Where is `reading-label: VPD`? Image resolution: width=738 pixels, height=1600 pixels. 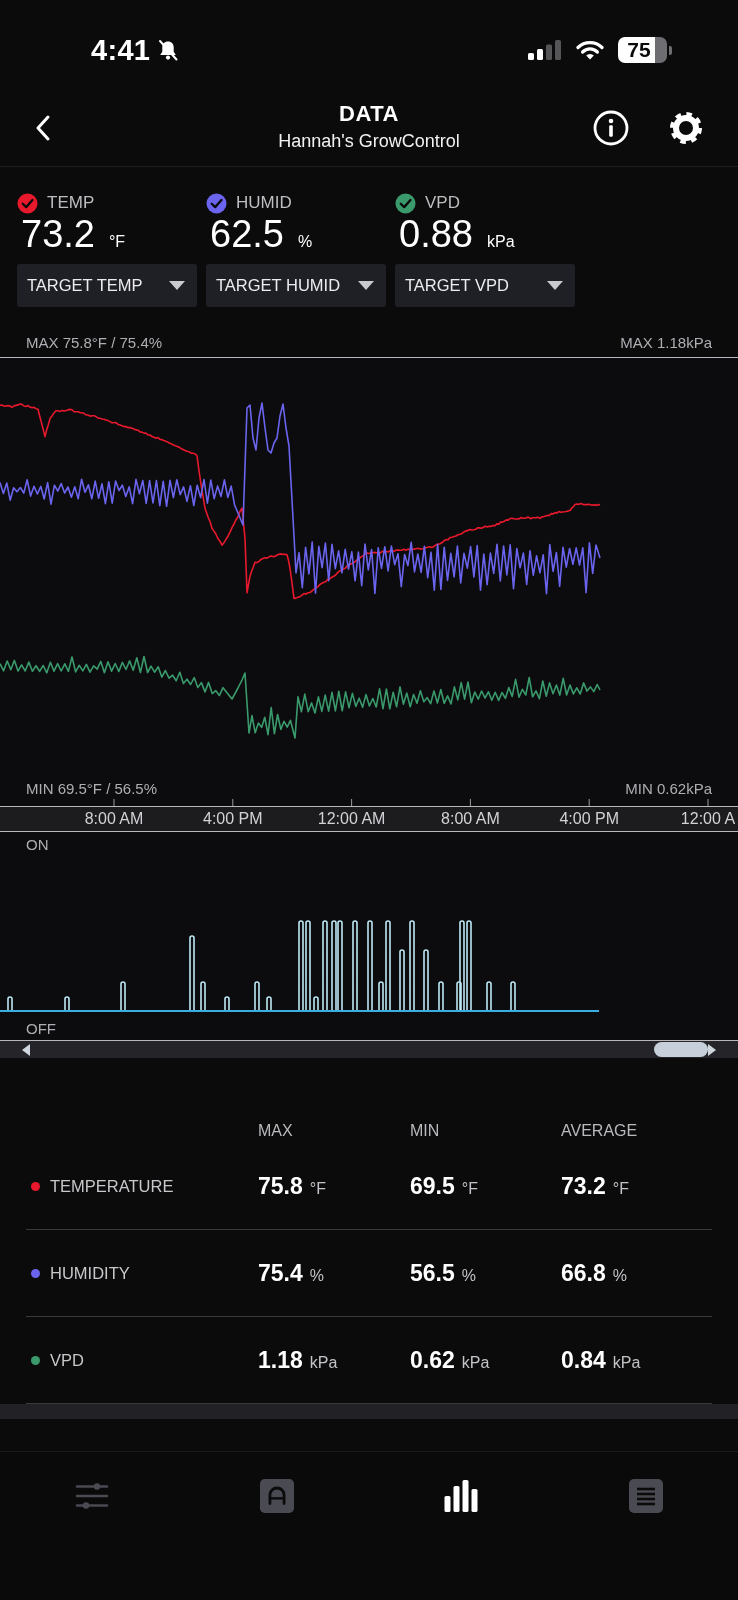
reading-label: VPD is located at coordinates (442, 203).